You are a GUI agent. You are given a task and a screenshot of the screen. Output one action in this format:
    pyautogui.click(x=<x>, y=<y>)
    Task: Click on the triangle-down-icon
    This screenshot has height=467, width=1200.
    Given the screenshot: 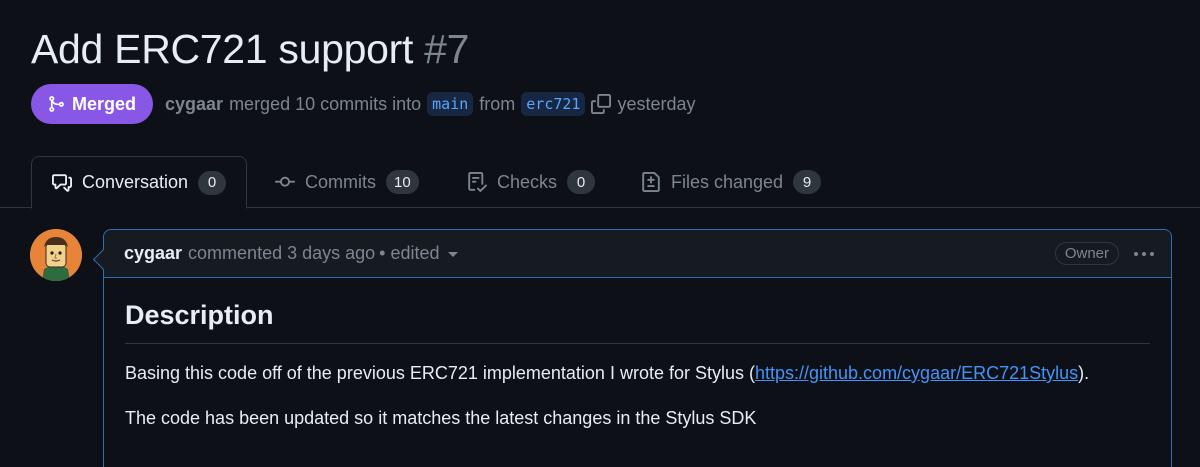 What is the action you would take?
    pyautogui.click(x=452, y=254)
    